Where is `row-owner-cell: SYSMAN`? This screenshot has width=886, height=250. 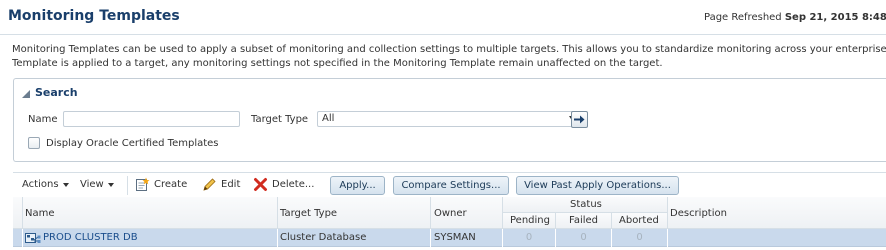 row-owner-cell: SYSMAN is located at coordinates (467, 238).